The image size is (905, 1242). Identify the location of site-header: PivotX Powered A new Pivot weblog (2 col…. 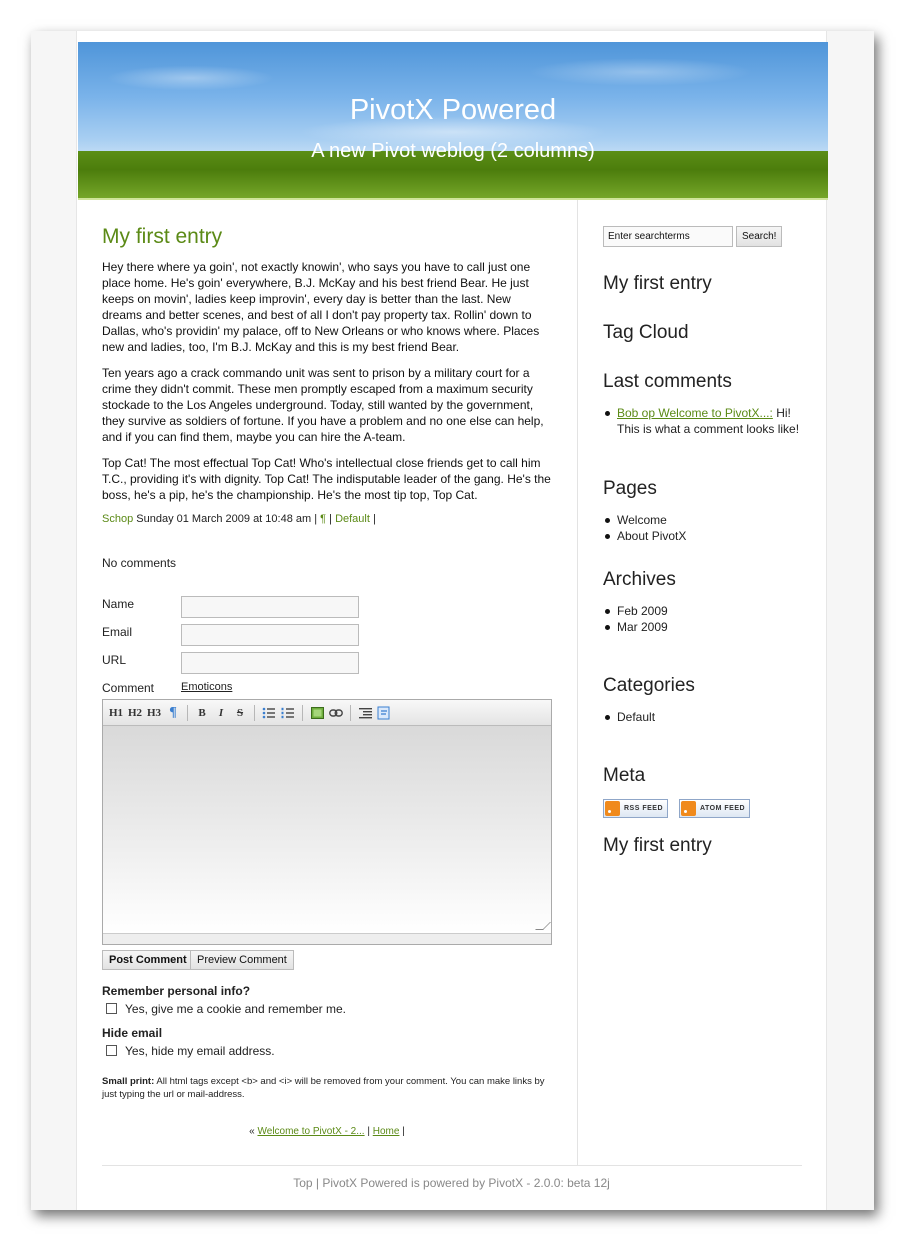
(453, 121).